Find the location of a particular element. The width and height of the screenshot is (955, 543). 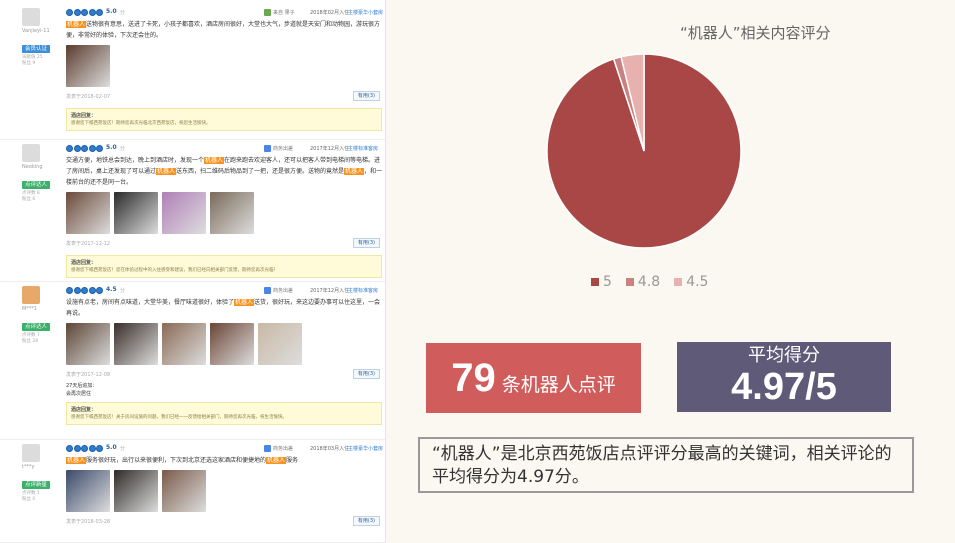

post-date: 发表于2017-12-12 is located at coordinates (88, 244).